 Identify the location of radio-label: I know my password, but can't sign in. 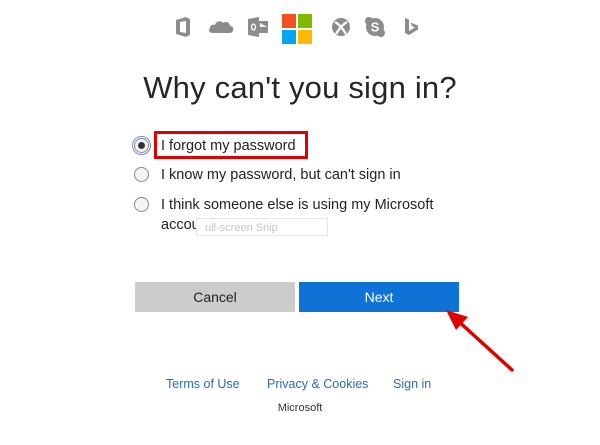
(281, 175).